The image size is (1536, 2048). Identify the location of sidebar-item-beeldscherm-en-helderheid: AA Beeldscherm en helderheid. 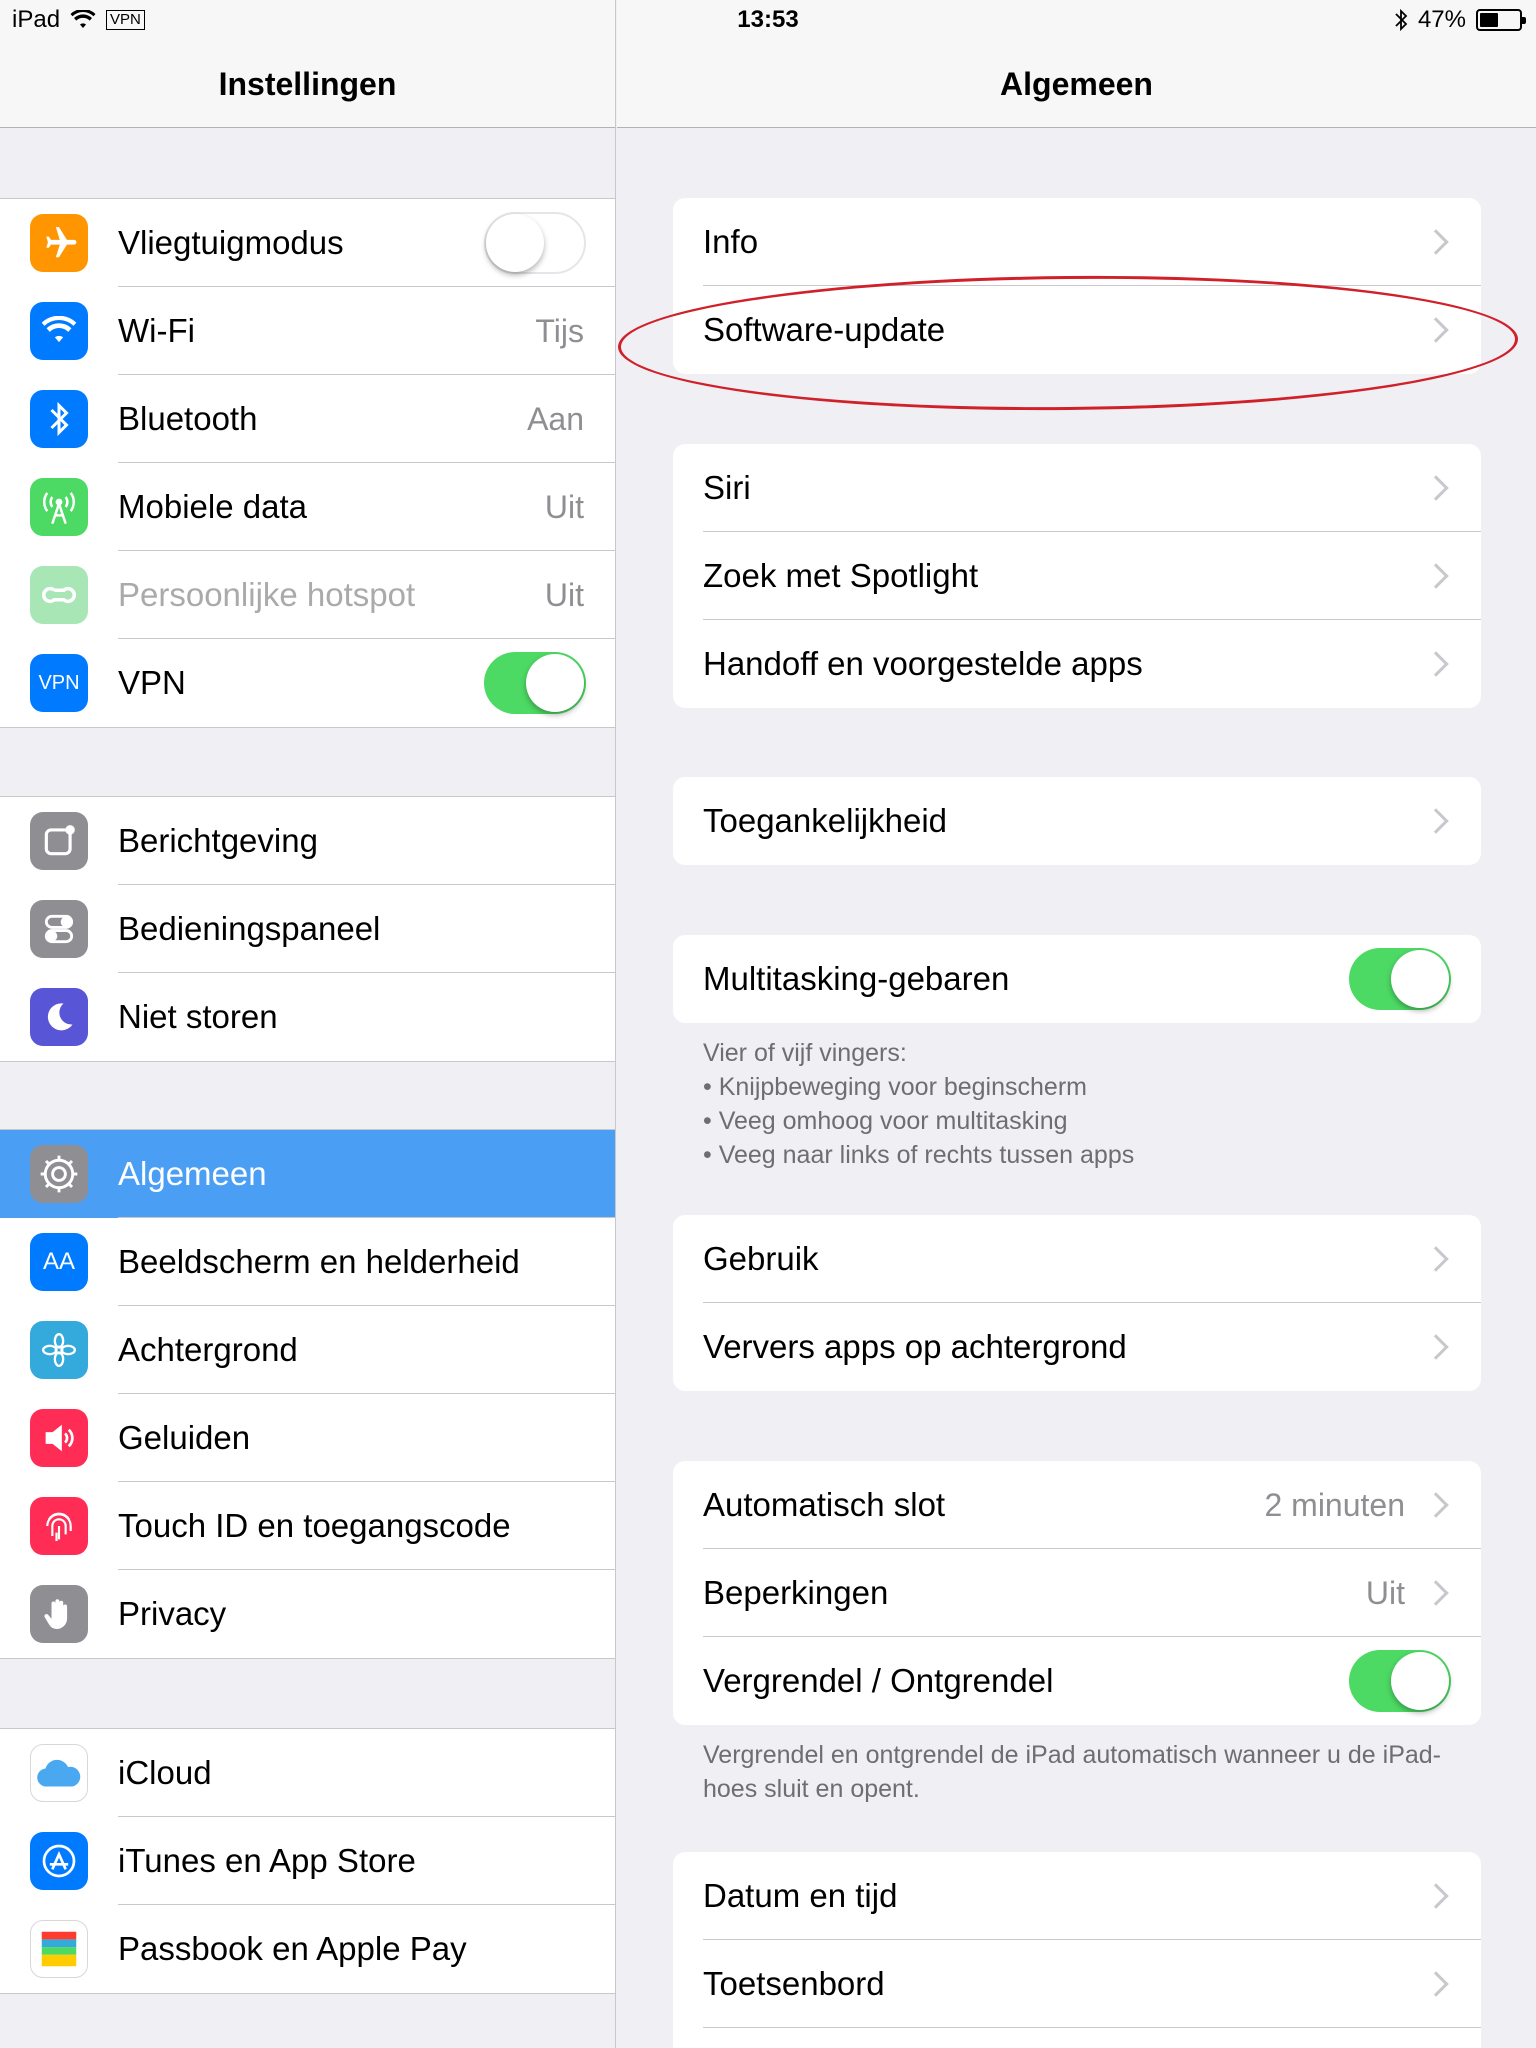
(307, 1262).